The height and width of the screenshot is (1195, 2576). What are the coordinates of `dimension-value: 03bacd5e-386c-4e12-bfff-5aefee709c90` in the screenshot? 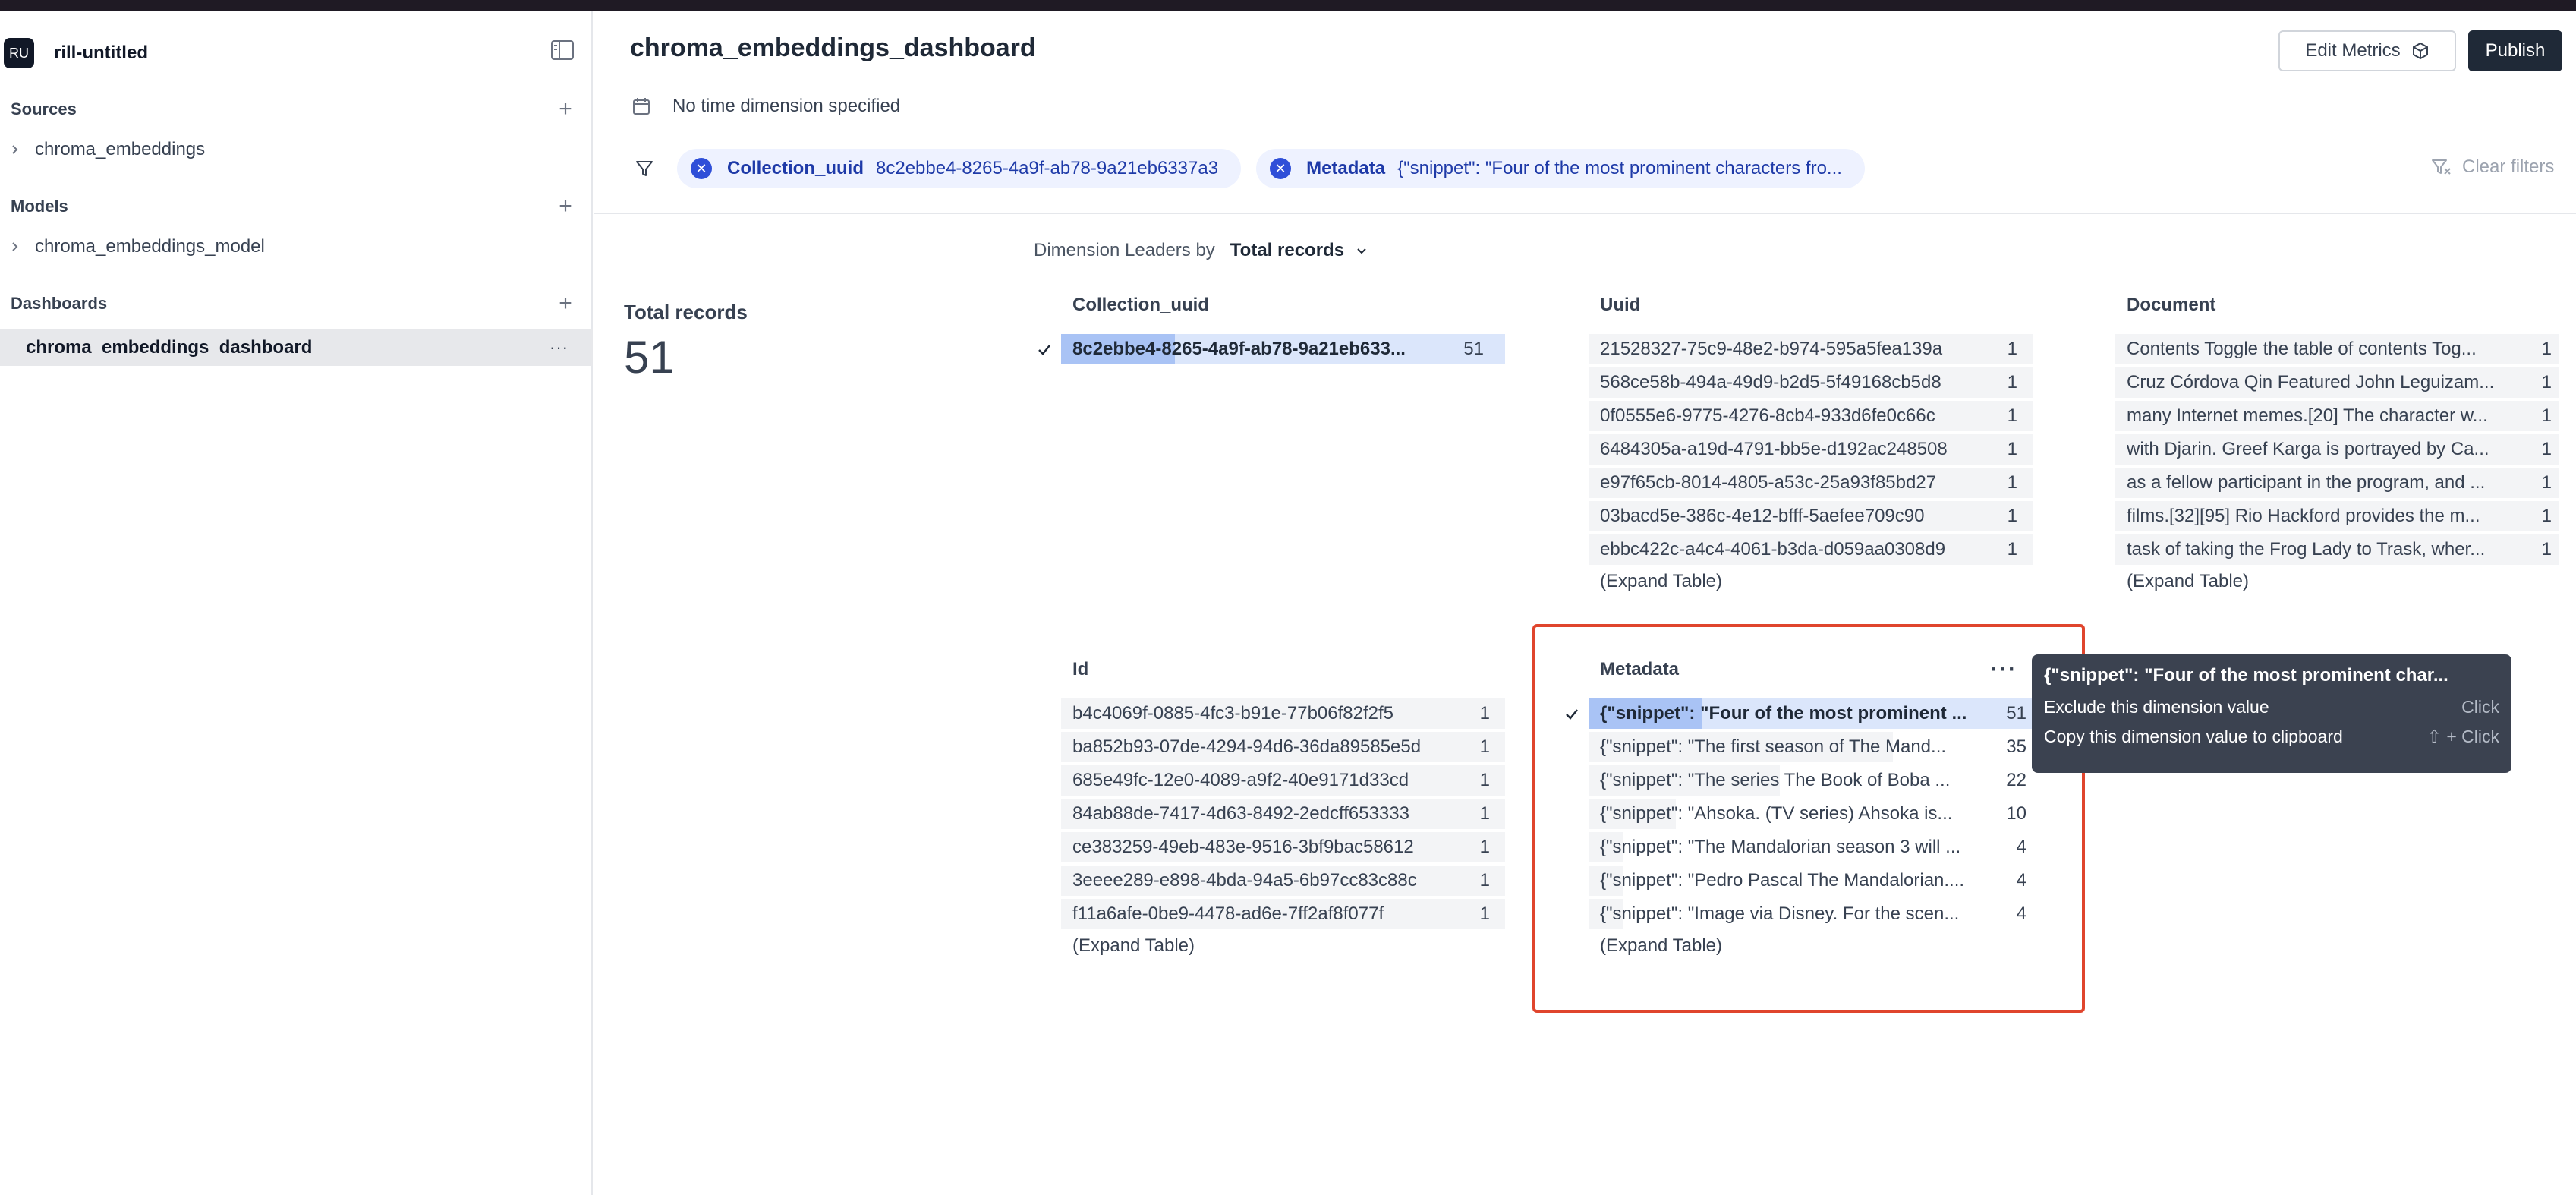 It's located at (1762, 516).